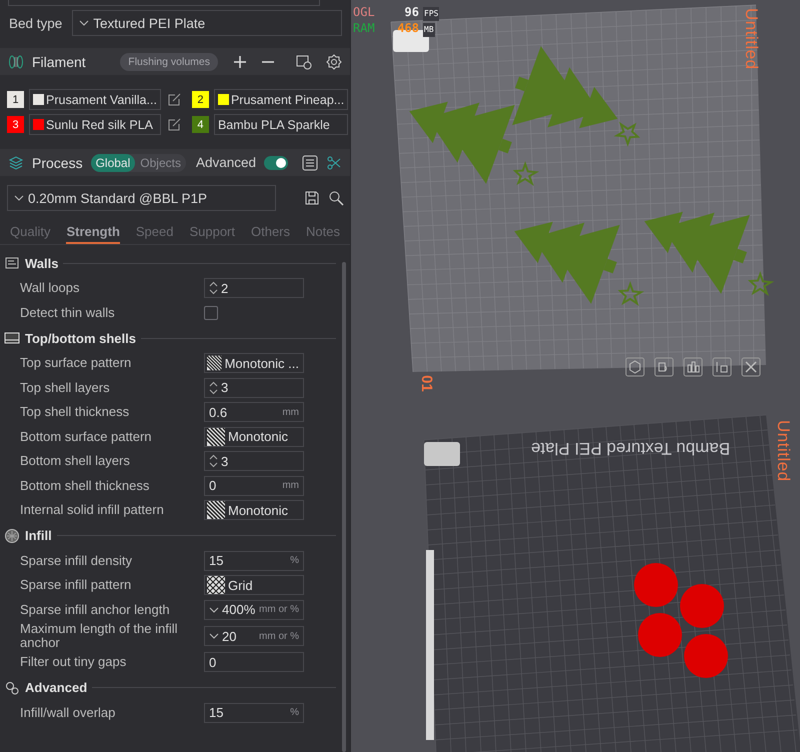 The height and width of the screenshot is (752, 800). Describe the element at coordinates (310, 162) in the screenshot. I see `list-icon` at that location.